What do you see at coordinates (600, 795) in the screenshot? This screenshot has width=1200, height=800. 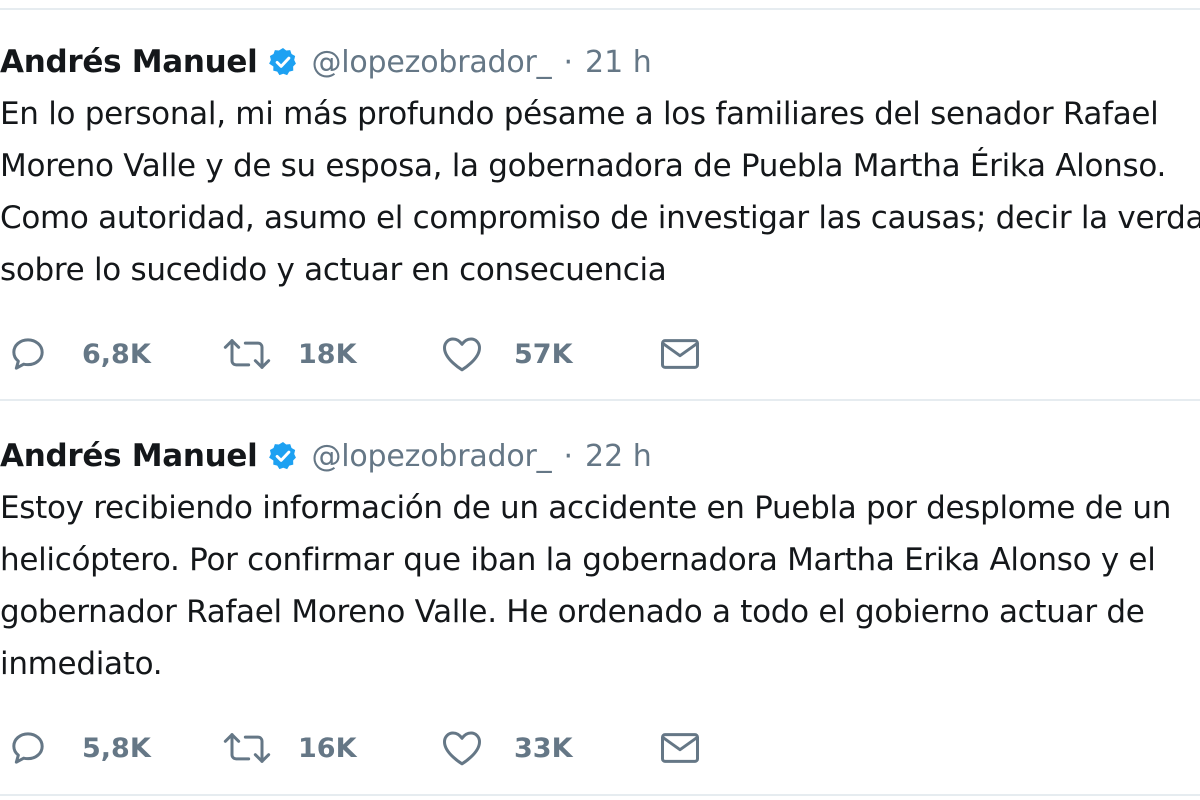 I see `bottom-divider` at bounding box center [600, 795].